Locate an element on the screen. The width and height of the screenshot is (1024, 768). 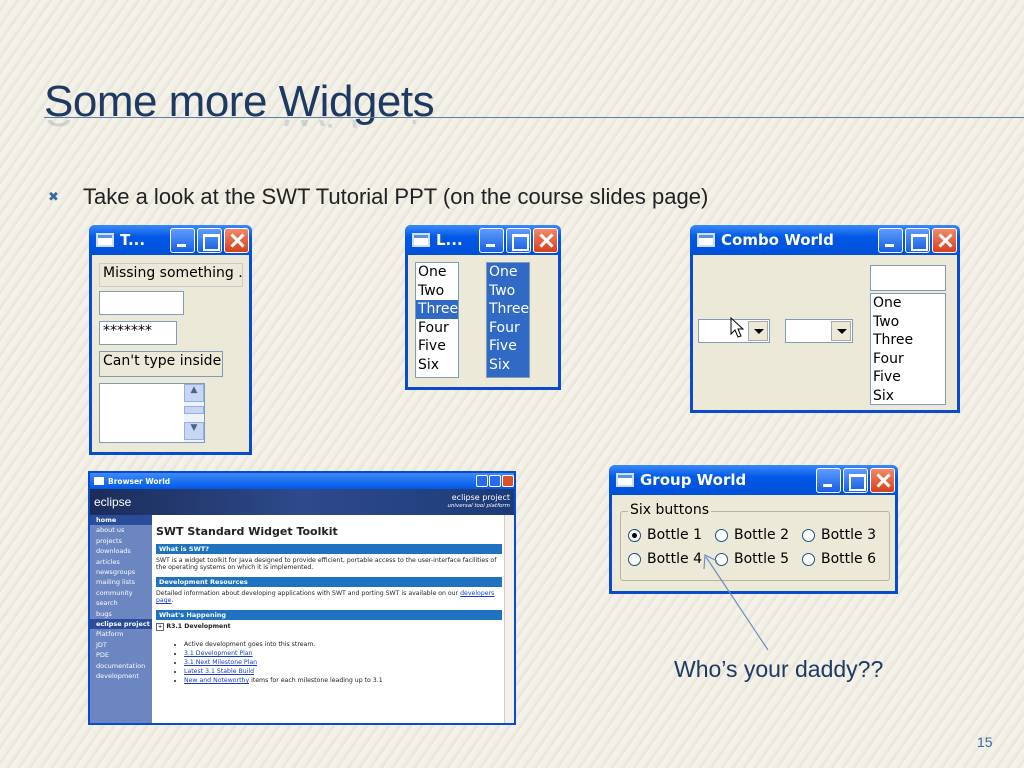
nav-link: search is located at coordinates (121, 603).